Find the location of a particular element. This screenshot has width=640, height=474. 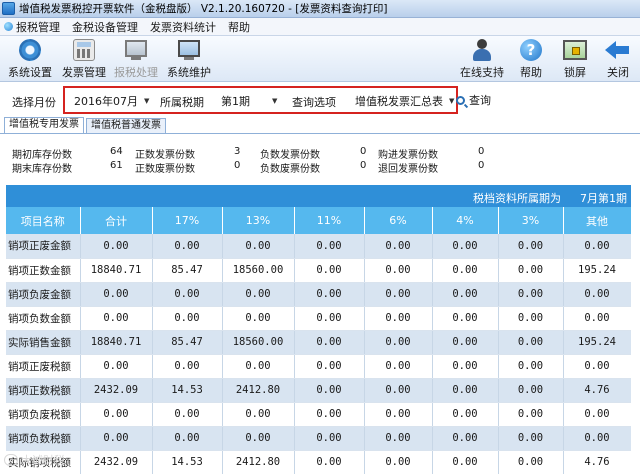

row-item-name: 销项正废税额 is located at coordinates (43, 366).